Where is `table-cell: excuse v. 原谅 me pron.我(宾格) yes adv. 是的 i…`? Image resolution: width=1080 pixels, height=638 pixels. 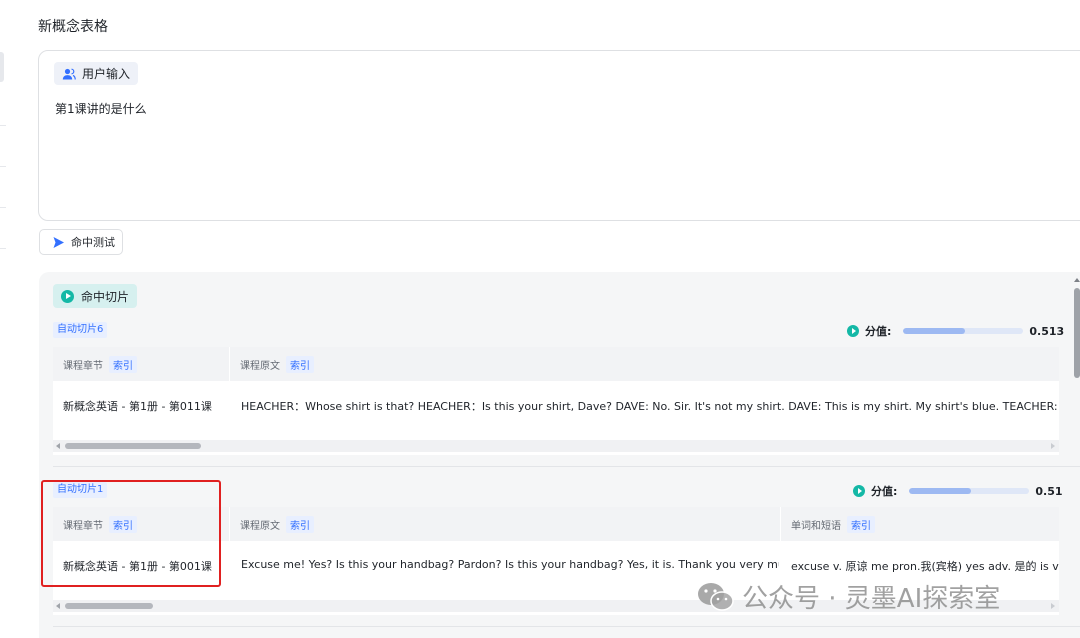
table-cell: excuse v. 原谅 me pron.我(宾格) yes adv. 是的 i… is located at coordinates (925, 566).